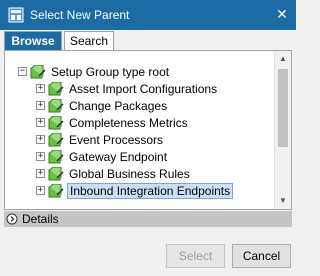  What do you see at coordinates (22, 71) in the screenshot?
I see `collapse-icon: −` at bounding box center [22, 71].